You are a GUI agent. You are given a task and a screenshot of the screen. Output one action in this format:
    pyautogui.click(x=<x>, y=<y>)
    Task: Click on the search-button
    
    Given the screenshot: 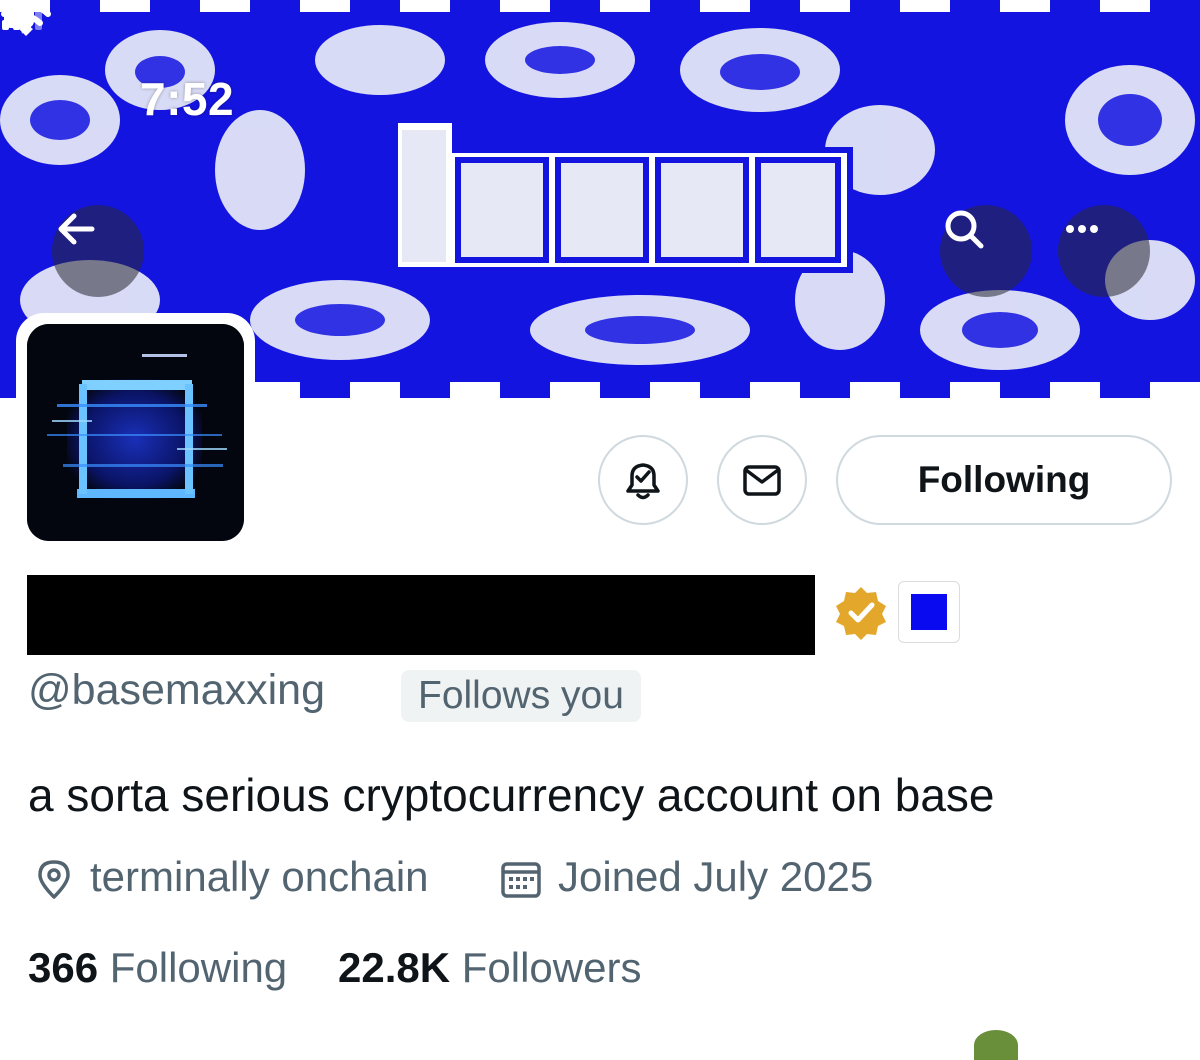 What is the action you would take?
    pyautogui.click(x=986, y=251)
    